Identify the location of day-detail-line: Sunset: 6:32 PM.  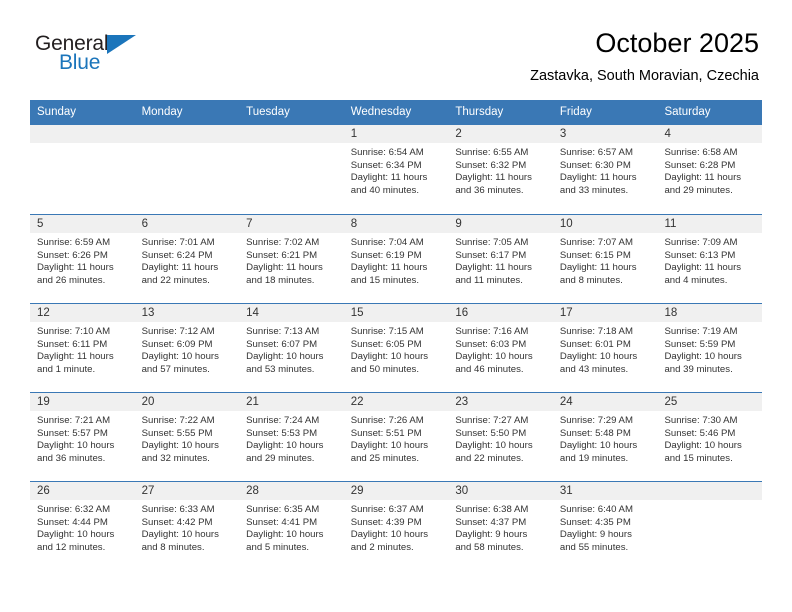
(491, 165).